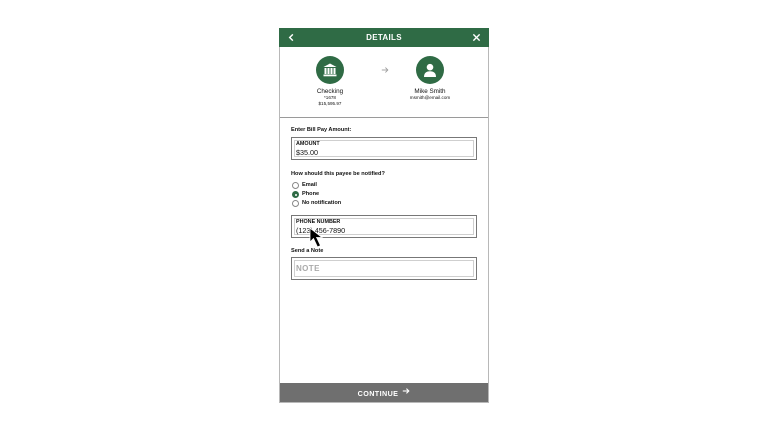 The image size is (768, 432). I want to click on amount-value: $35.00, so click(307, 152).